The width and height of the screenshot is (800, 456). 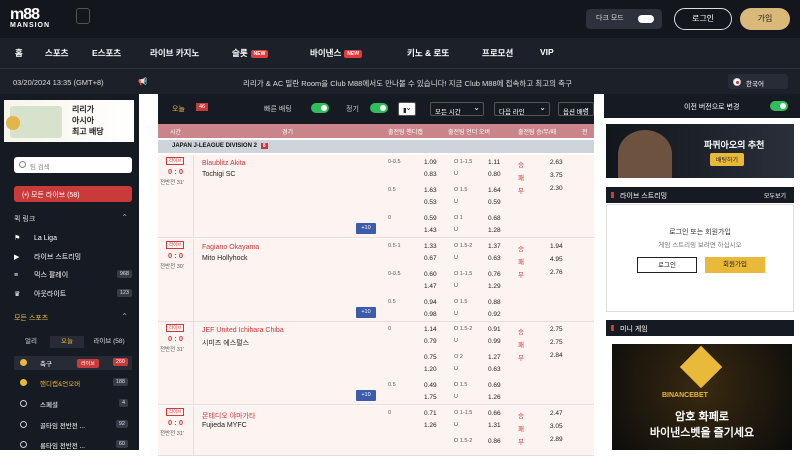 I want to click on handicap-home-odds: 0.71, so click(x=430, y=413).